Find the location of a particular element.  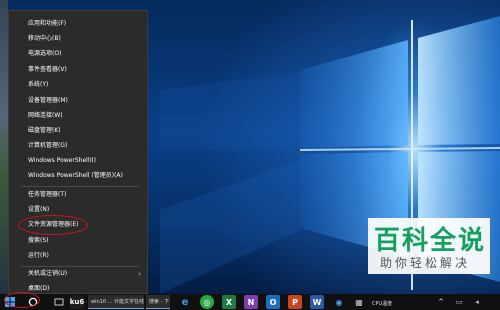

powerpoint-icon: P is located at coordinates (295, 302).